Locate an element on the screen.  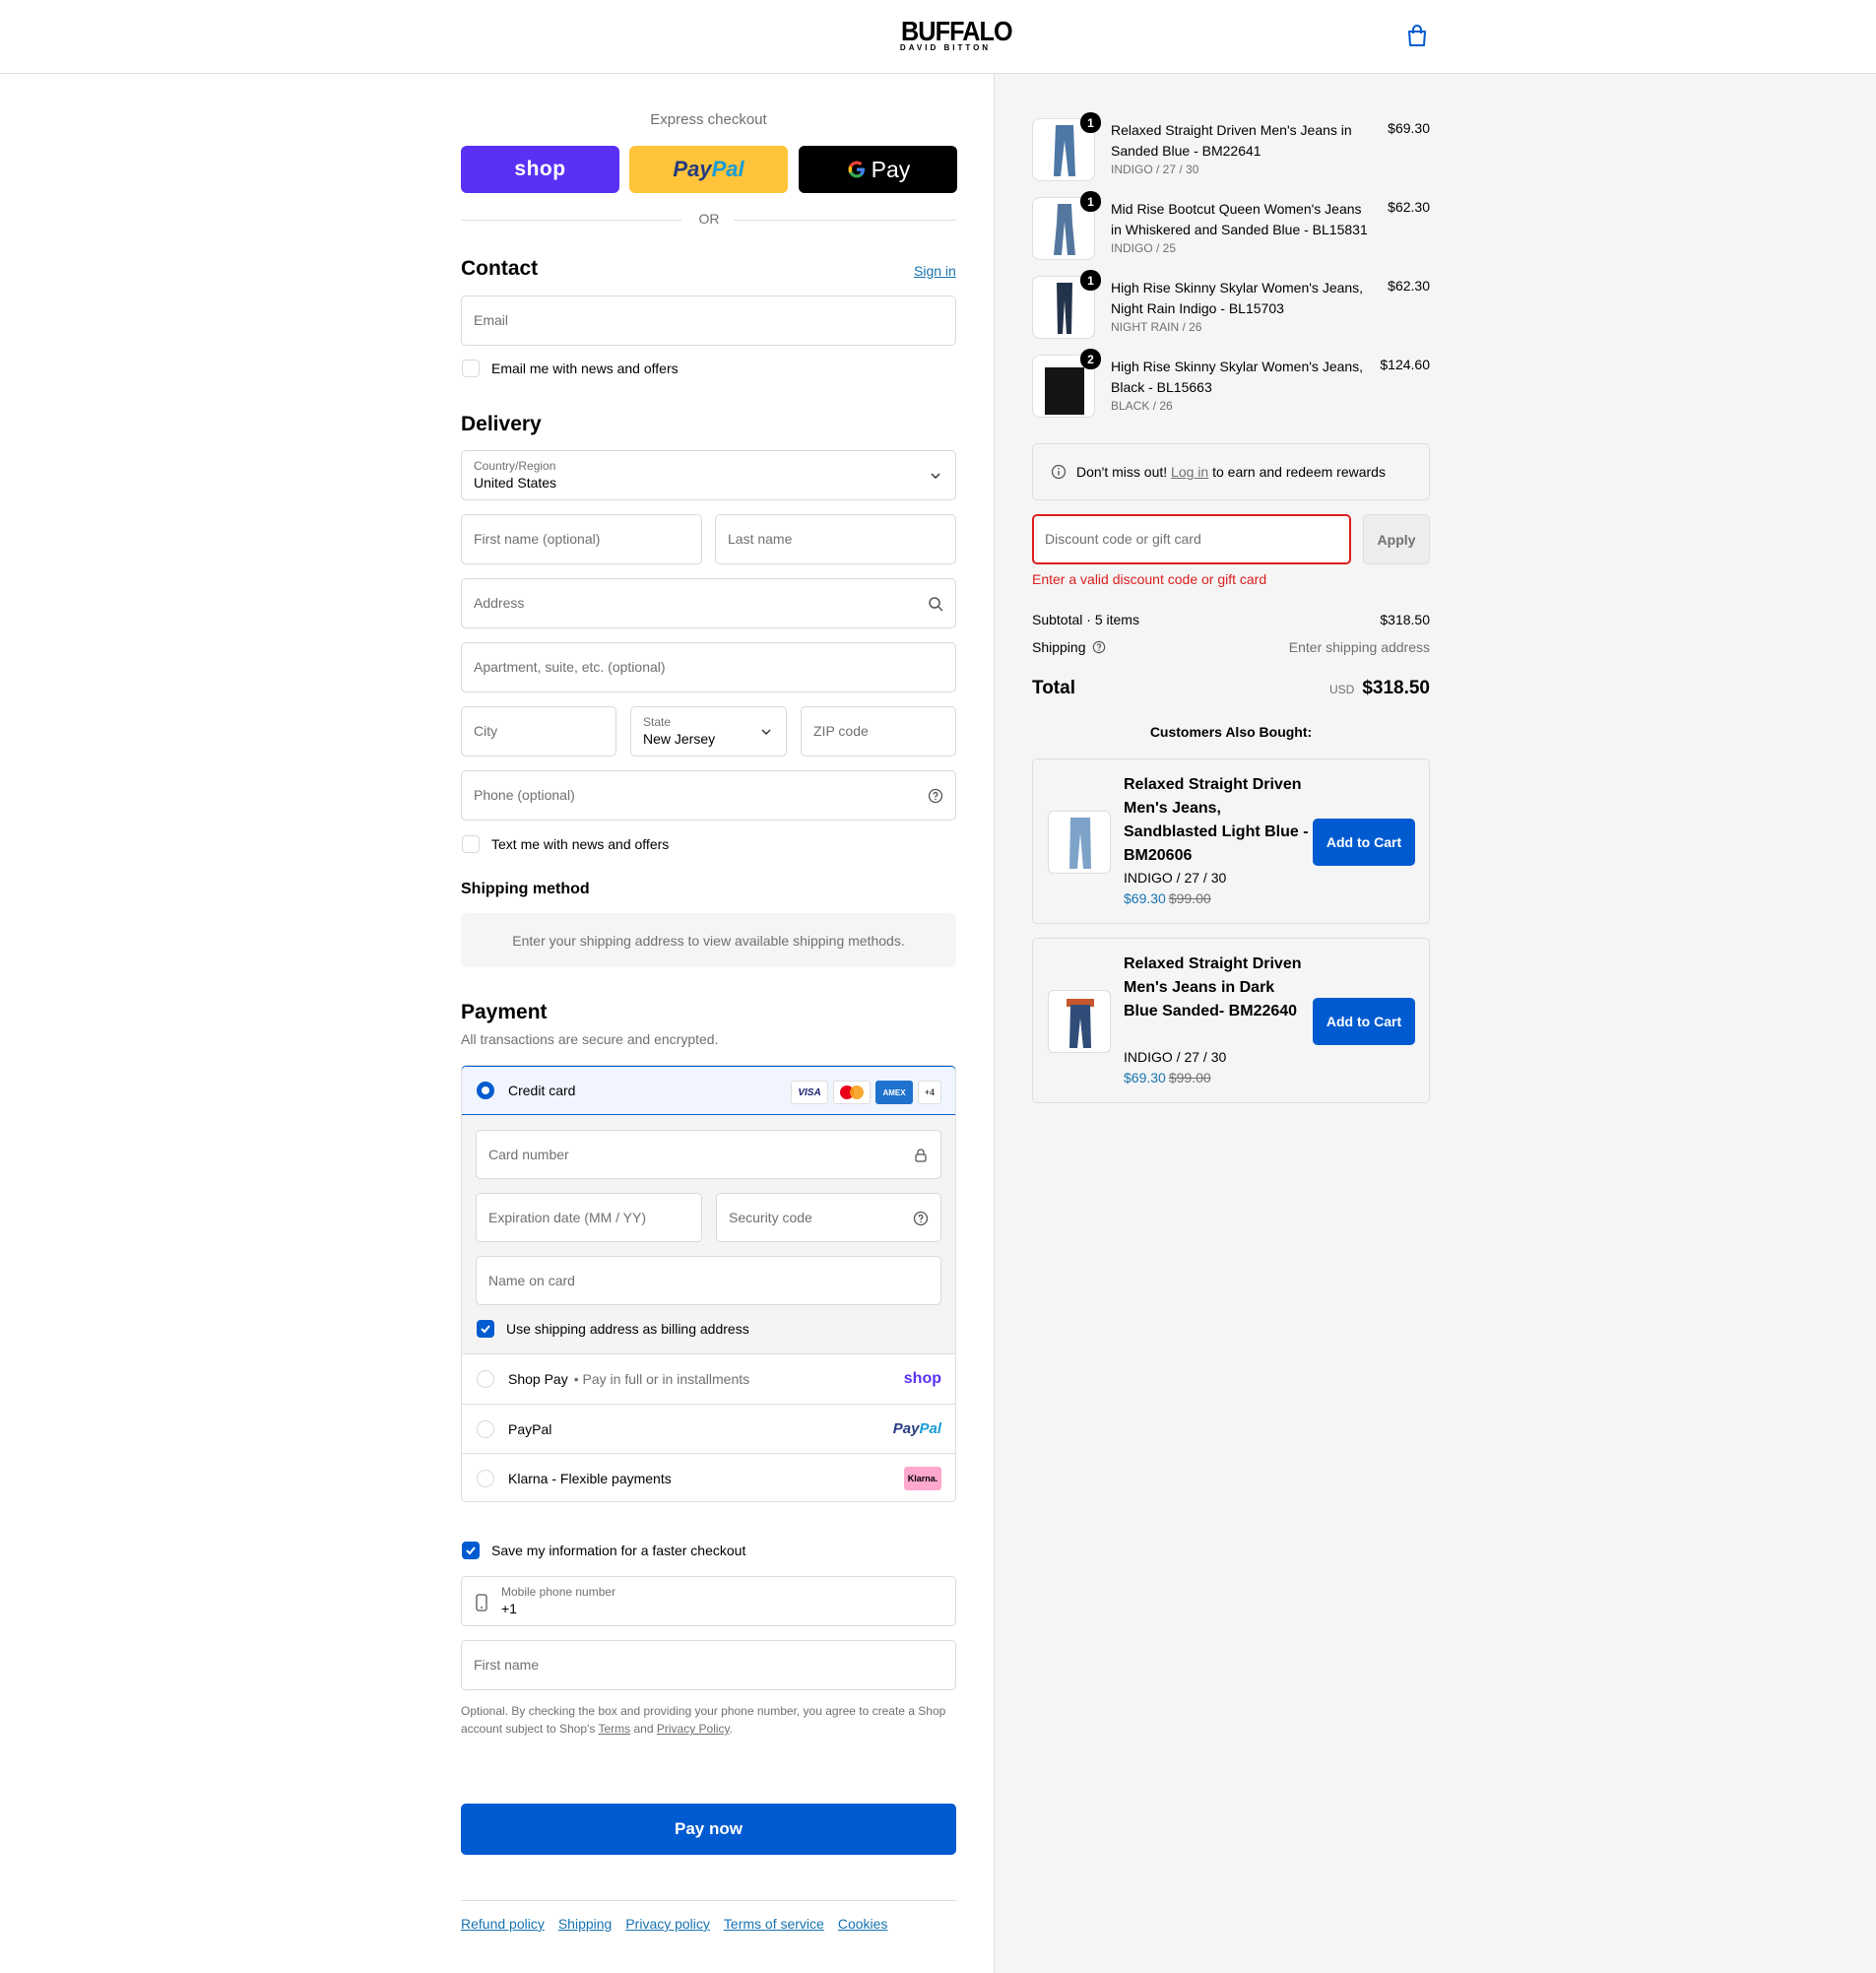
zip-field: ZIP code is located at coordinates (879, 731).